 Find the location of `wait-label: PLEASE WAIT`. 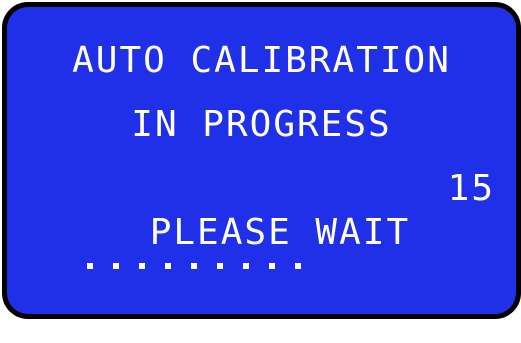

wait-label: PLEASE WAIT is located at coordinates (280, 232).